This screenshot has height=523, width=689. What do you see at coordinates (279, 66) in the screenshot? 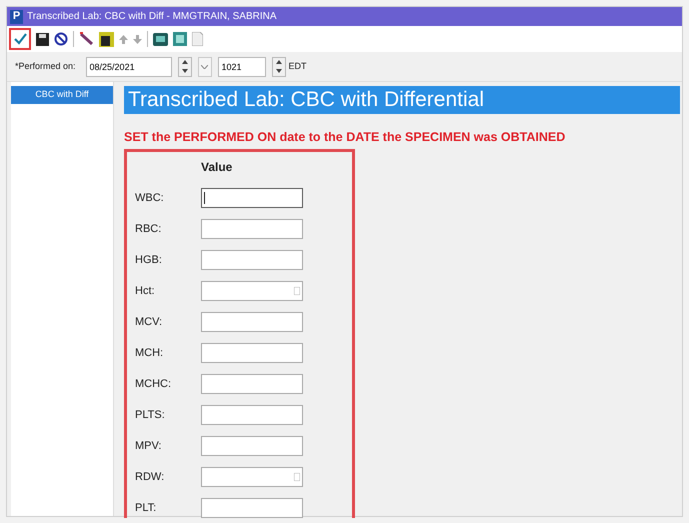
I see `time-spinner` at bounding box center [279, 66].